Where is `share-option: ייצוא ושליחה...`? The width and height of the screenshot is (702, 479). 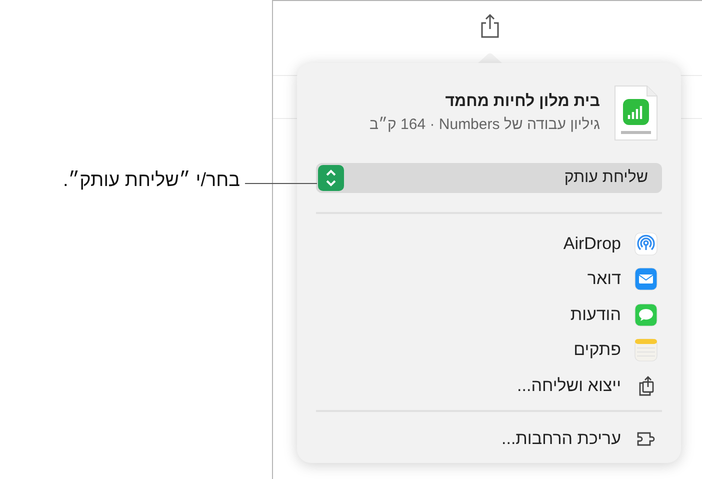 share-option: ייצוא ושליחה... is located at coordinates (569, 386).